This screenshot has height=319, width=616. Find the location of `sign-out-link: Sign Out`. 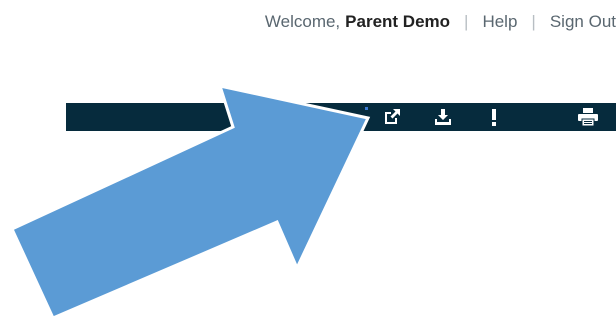

sign-out-link: Sign Out is located at coordinates (583, 22).